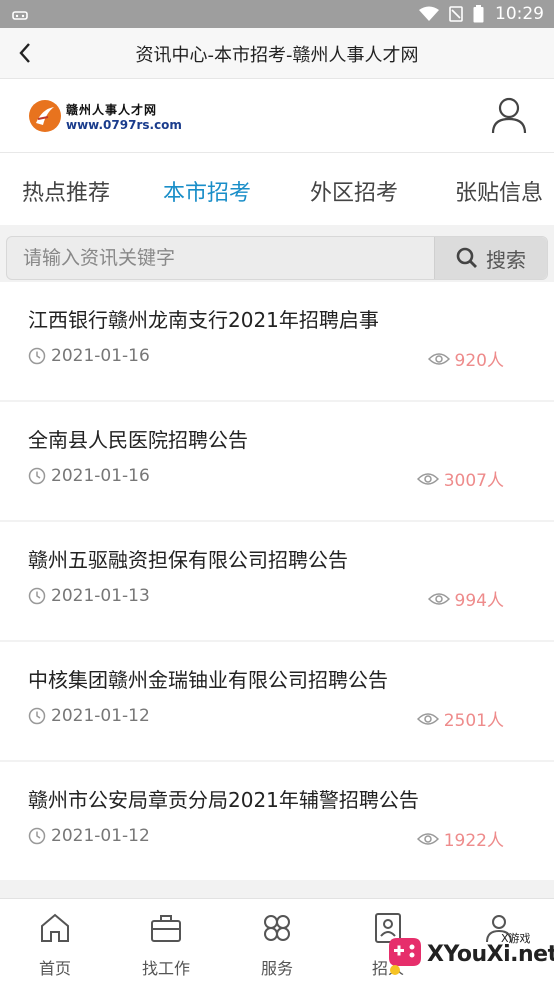 Image resolution: width=554 pixels, height=987 pixels. What do you see at coordinates (277, 341) in the screenshot?
I see `list-item: 江西银行赣州龙南支行2021年招聘启事 2021-01-16 920人` at bounding box center [277, 341].